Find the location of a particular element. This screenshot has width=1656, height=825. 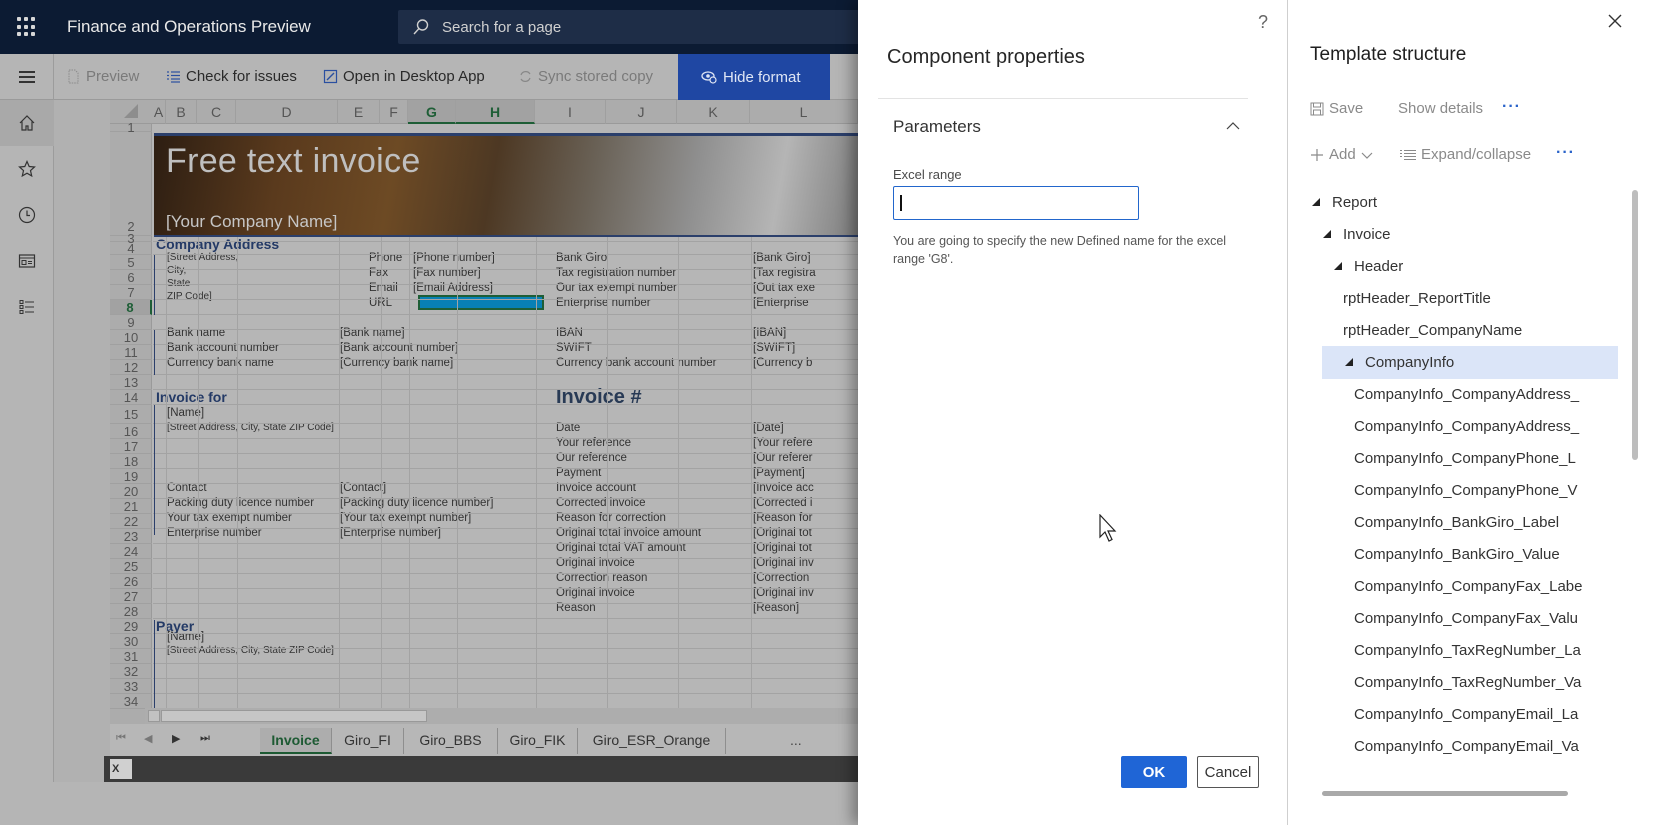

ok-button: OK is located at coordinates (1154, 772).